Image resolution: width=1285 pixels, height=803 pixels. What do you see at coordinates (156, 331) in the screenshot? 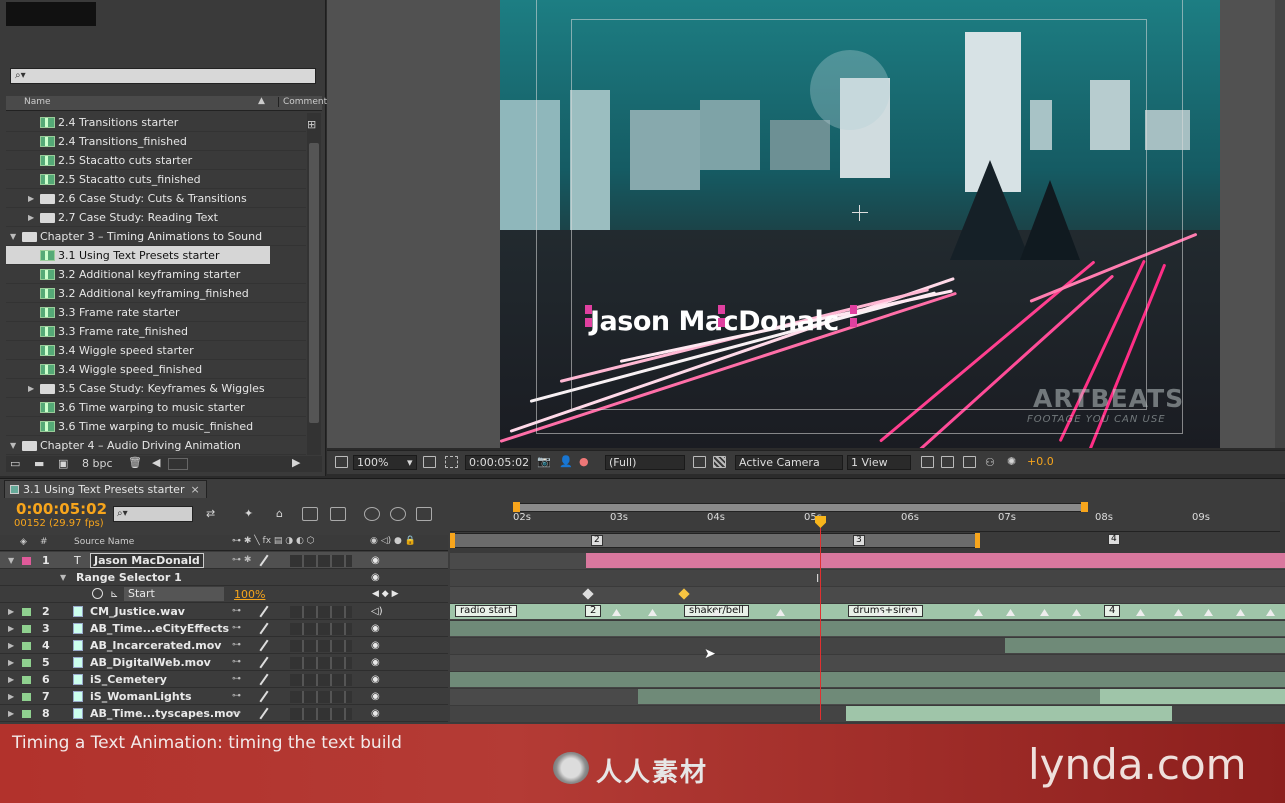
I see `project-item-comp: 3.3 Frame rate_finished` at bounding box center [156, 331].